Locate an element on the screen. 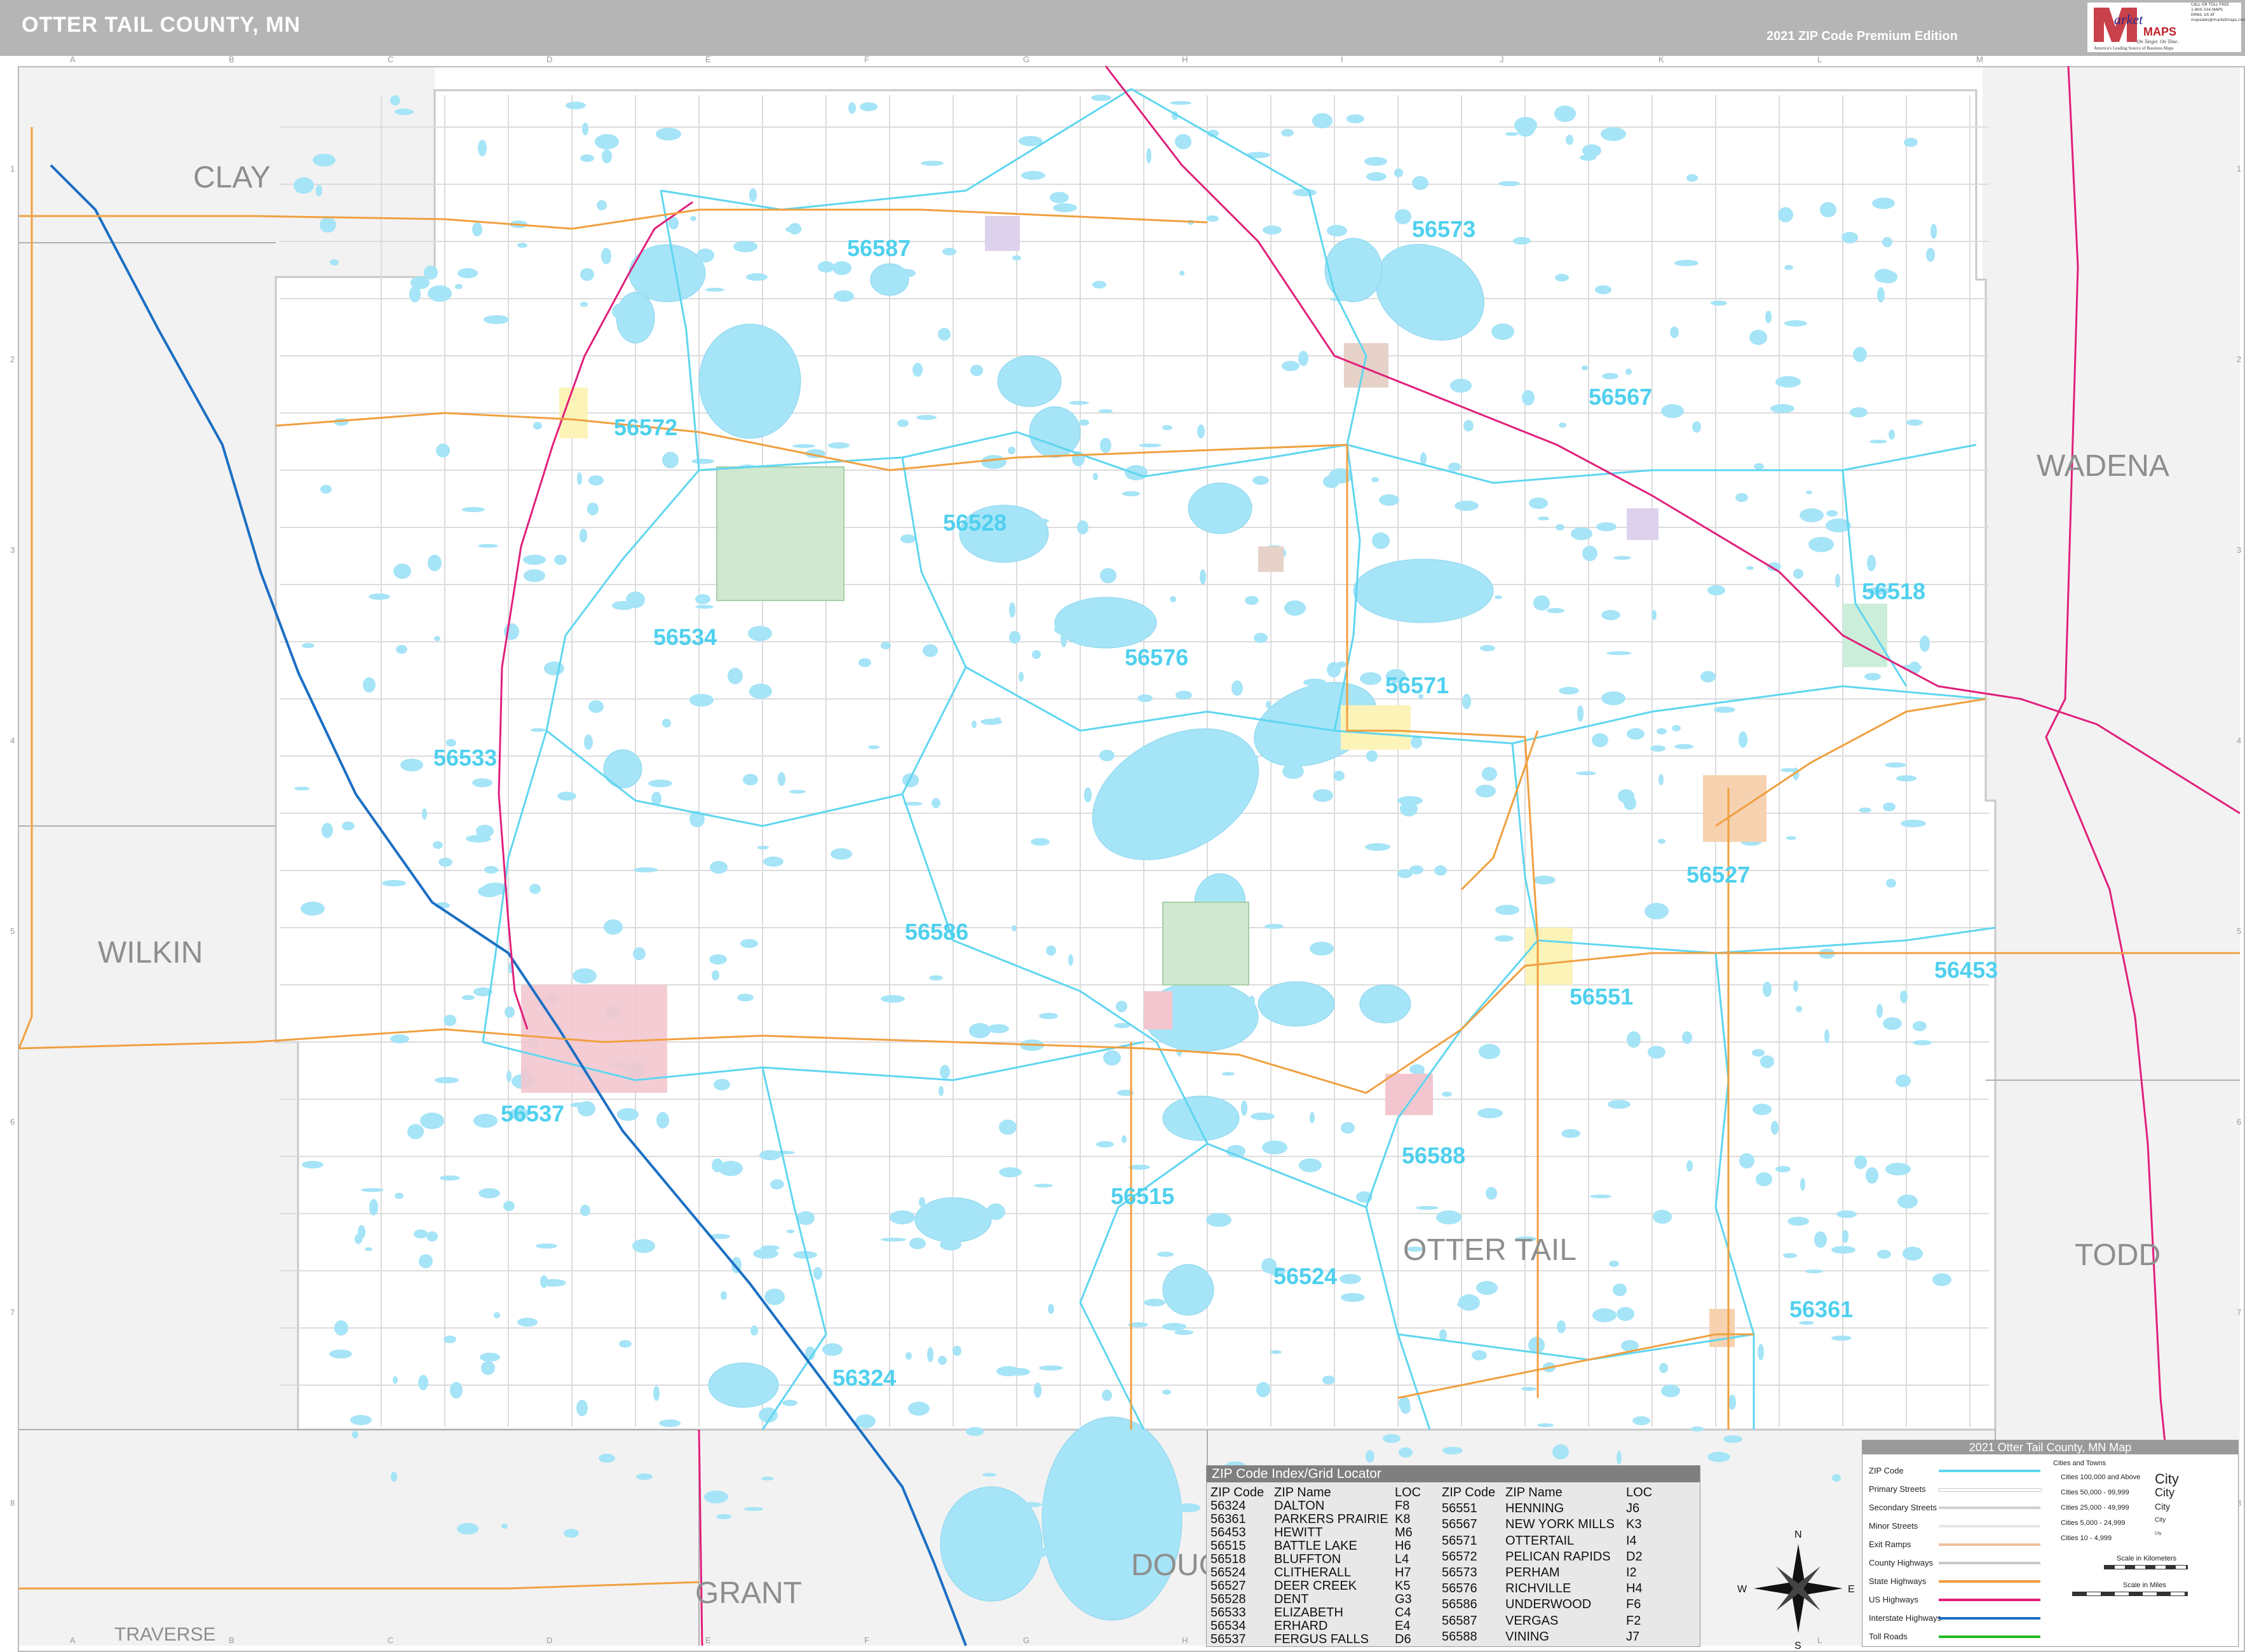  zip-index-cell: 56527 is located at coordinates (1228, 1586).